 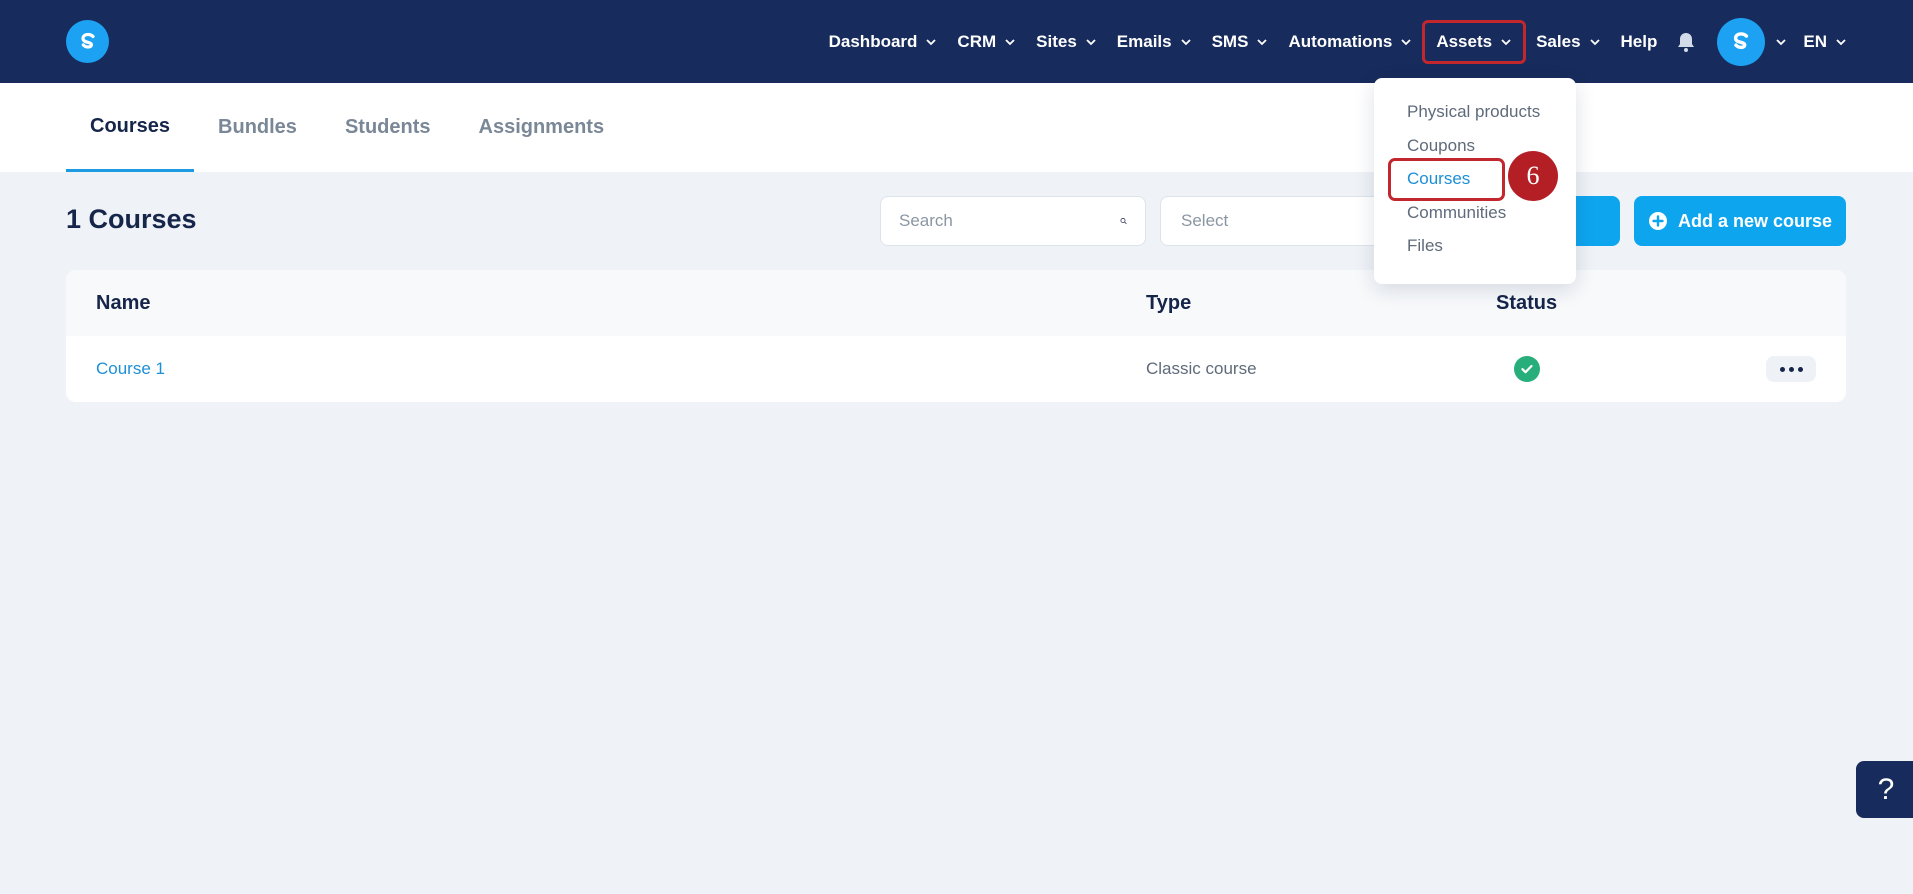 What do you see at coordinates (1657, 221) in the screenshot?
I see `plus-circle-icon` at bounding box center [1657, 221].